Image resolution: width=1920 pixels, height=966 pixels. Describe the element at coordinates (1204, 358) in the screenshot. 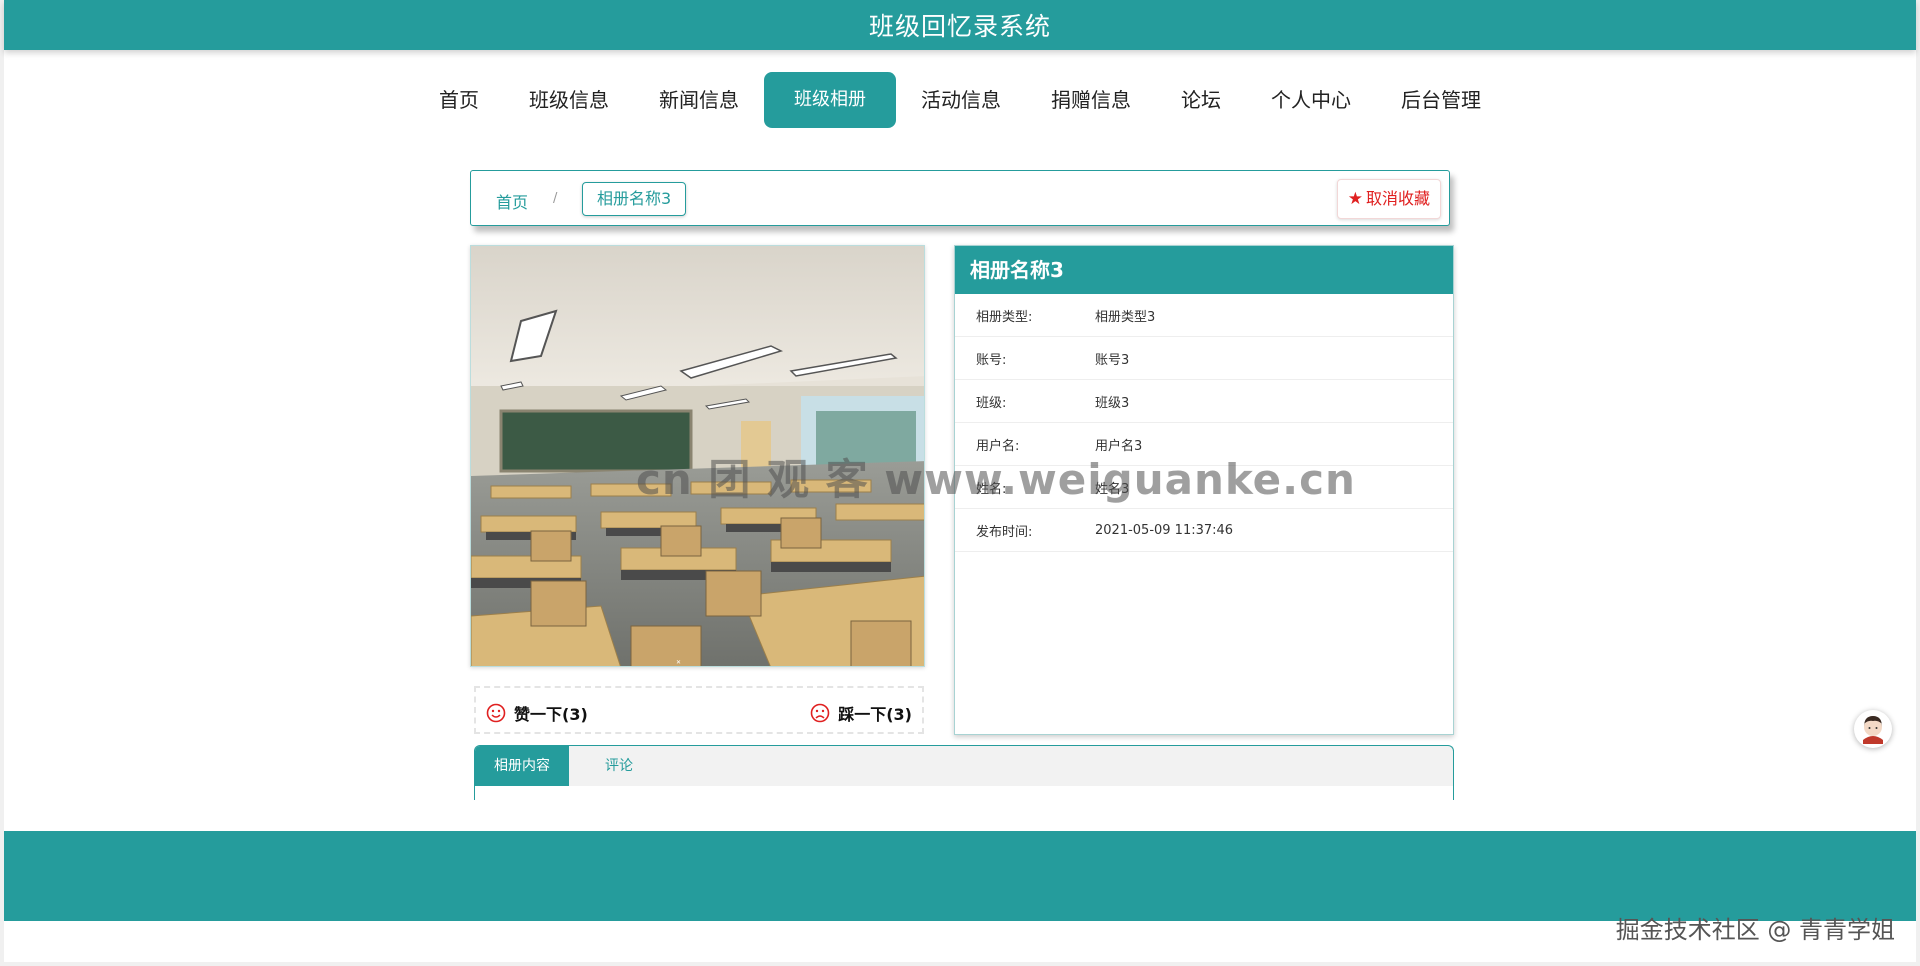

I see `info-row-account: 账号: 账号3` at that location.